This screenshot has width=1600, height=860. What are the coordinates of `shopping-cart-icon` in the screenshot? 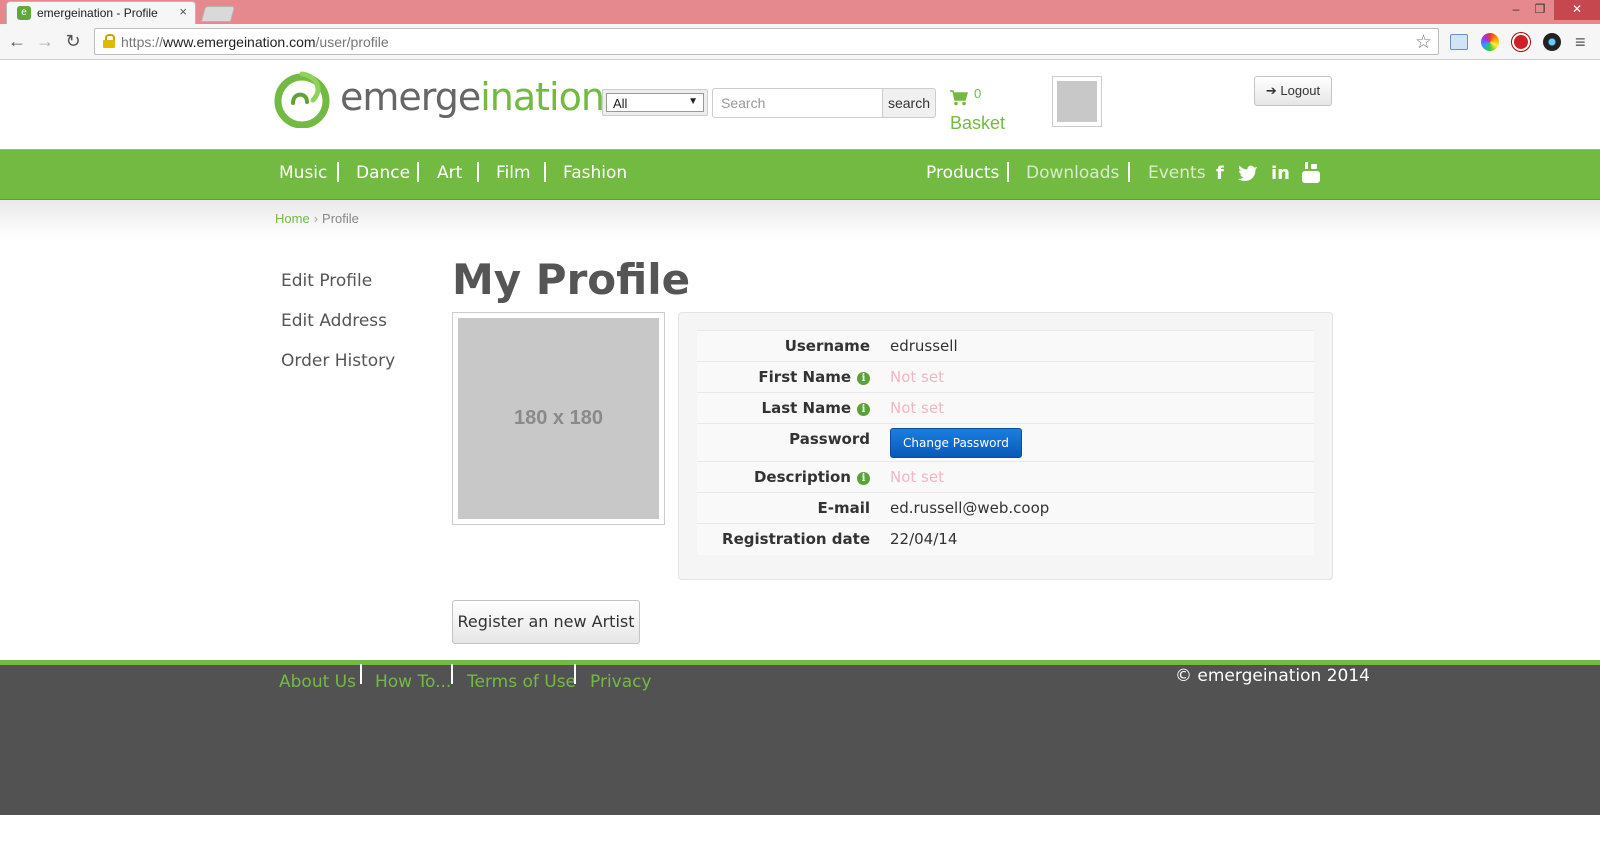 It's located at (959, 98).